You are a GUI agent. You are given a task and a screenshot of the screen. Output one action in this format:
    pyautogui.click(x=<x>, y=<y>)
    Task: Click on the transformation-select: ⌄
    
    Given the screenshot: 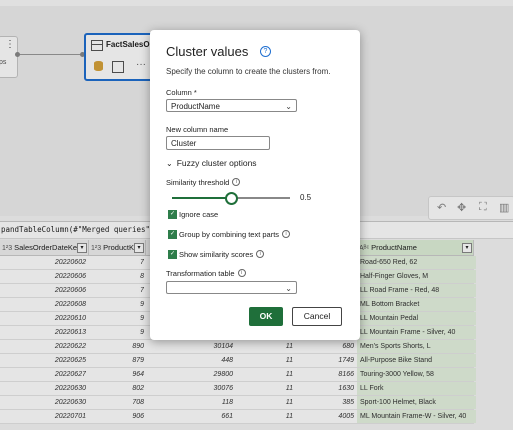 What is the action you would take?
    pyautogui.click(x=231, y=287)
    